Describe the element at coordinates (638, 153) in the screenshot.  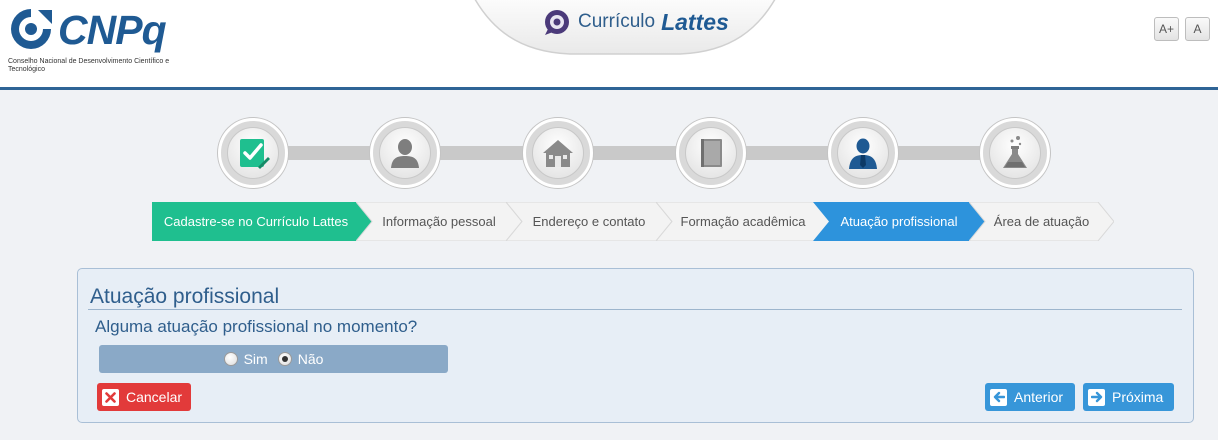
I see `step-progress-icons` at that location.